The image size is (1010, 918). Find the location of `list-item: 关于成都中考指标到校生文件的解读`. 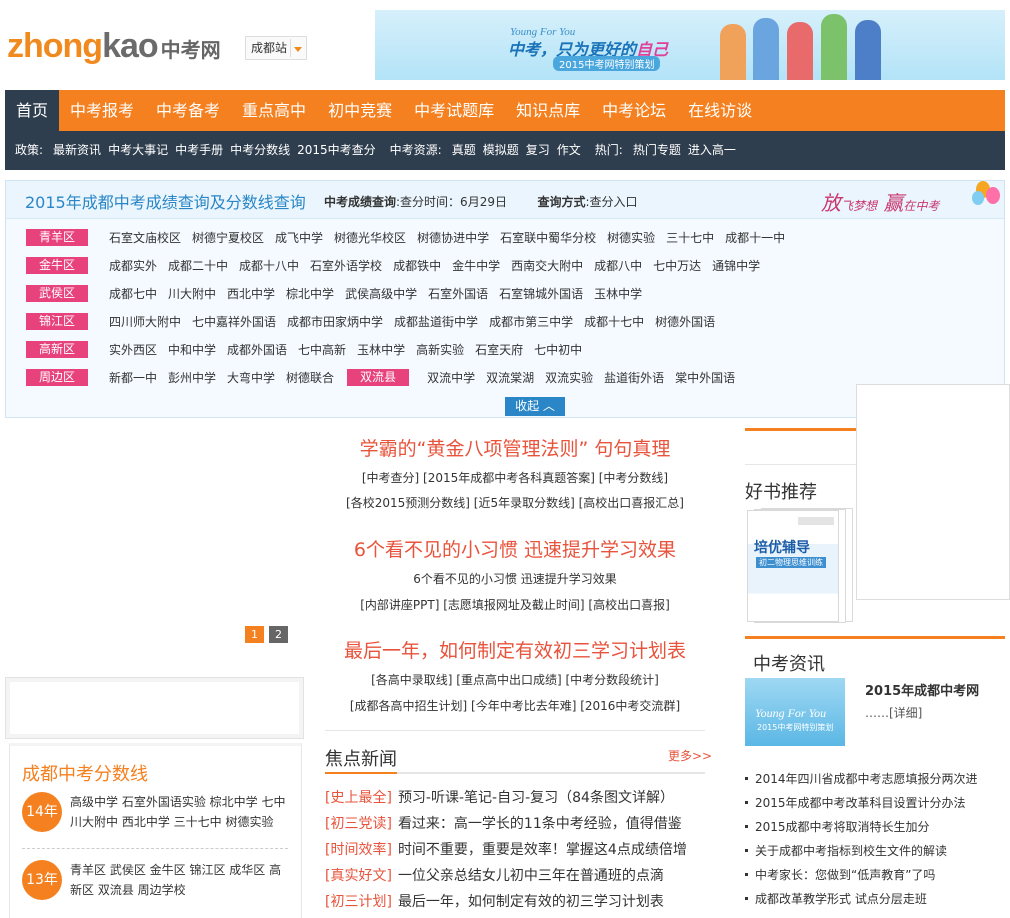

list-item: 关于成都中考指标到校生文件的解读 is located at coordinates (875, 854).